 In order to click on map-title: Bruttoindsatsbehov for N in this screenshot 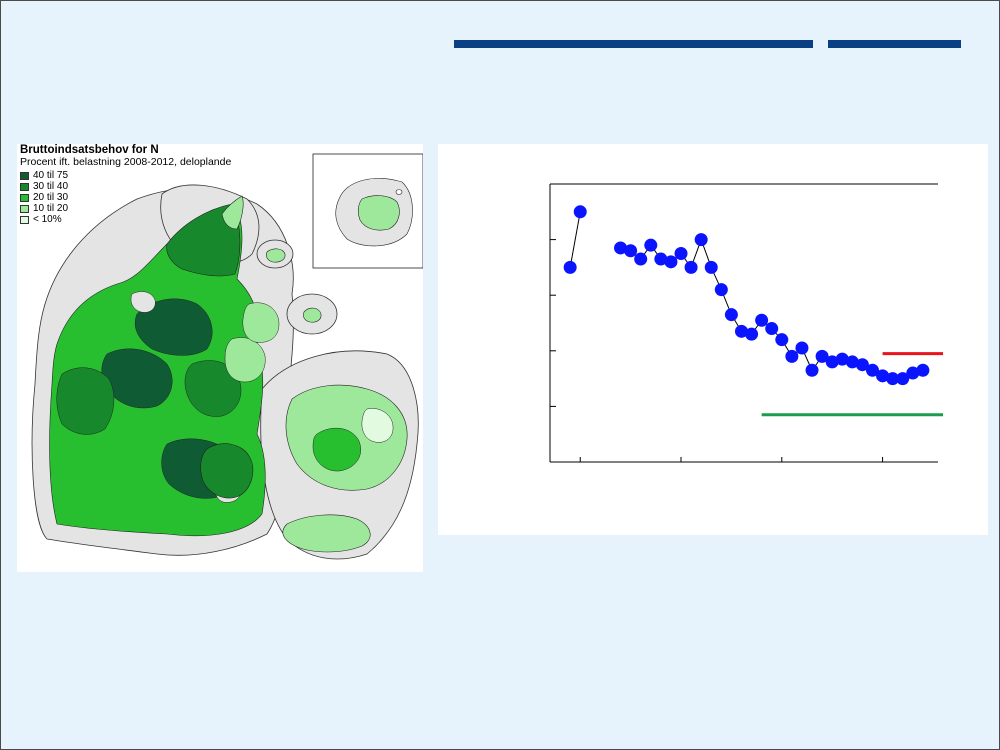, I will do `click(89, 150)`.